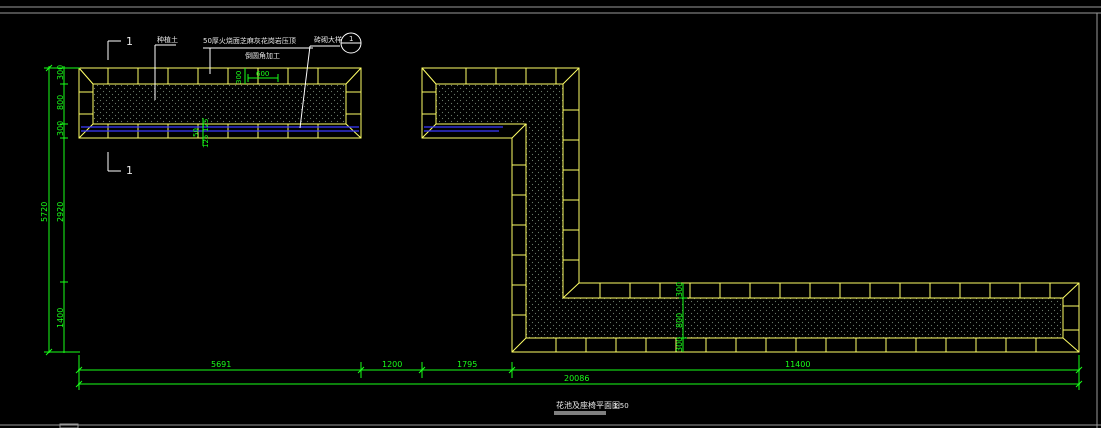 Image resolution: width=1101 pixels, height=428 pixels. What do you see at coordinates (550, 425) in the screenshot?
I see `bottom-frame` at bounding box center [550, 425].